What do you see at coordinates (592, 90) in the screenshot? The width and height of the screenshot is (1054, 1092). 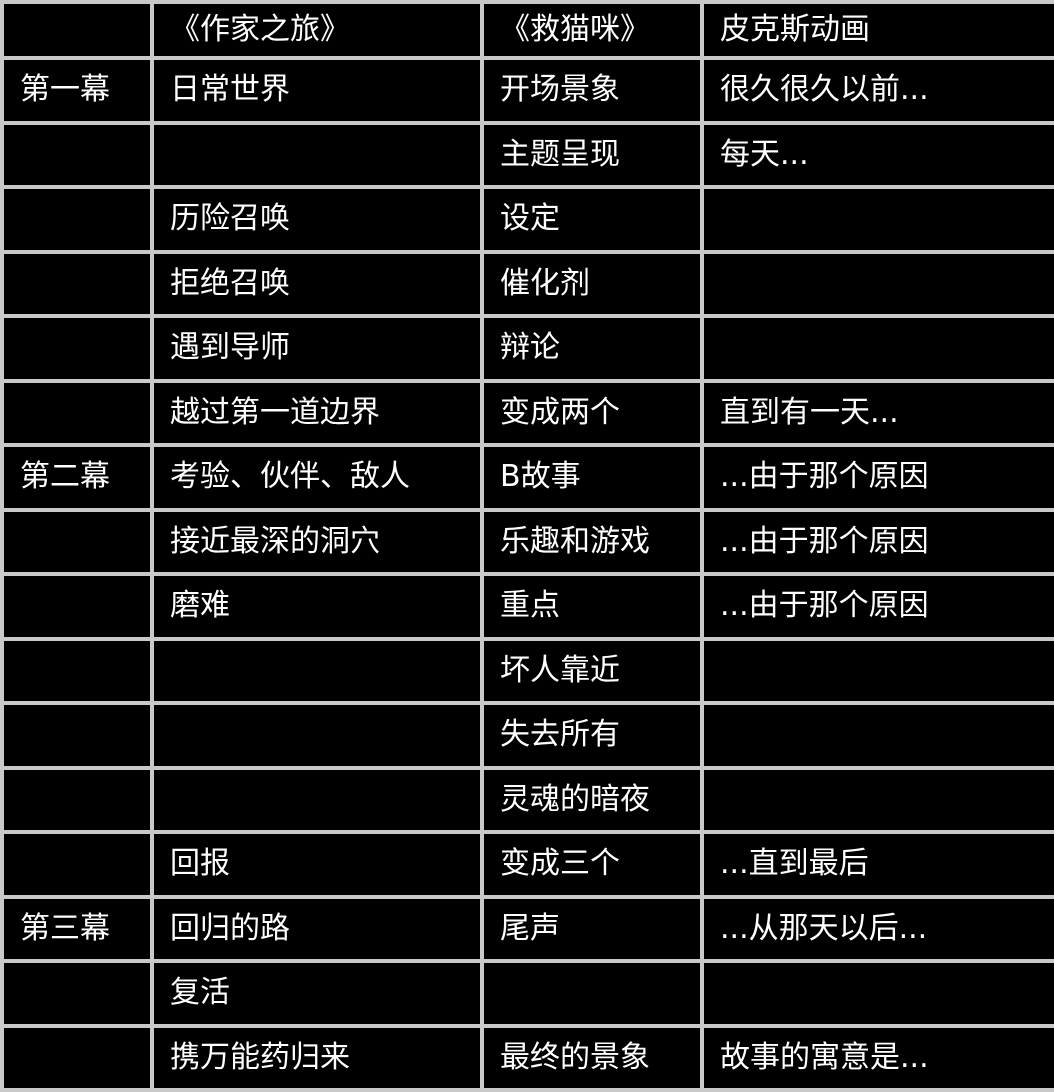 I see `save-the-cat-cell: 开场景象` at bounding box center [592, 90].